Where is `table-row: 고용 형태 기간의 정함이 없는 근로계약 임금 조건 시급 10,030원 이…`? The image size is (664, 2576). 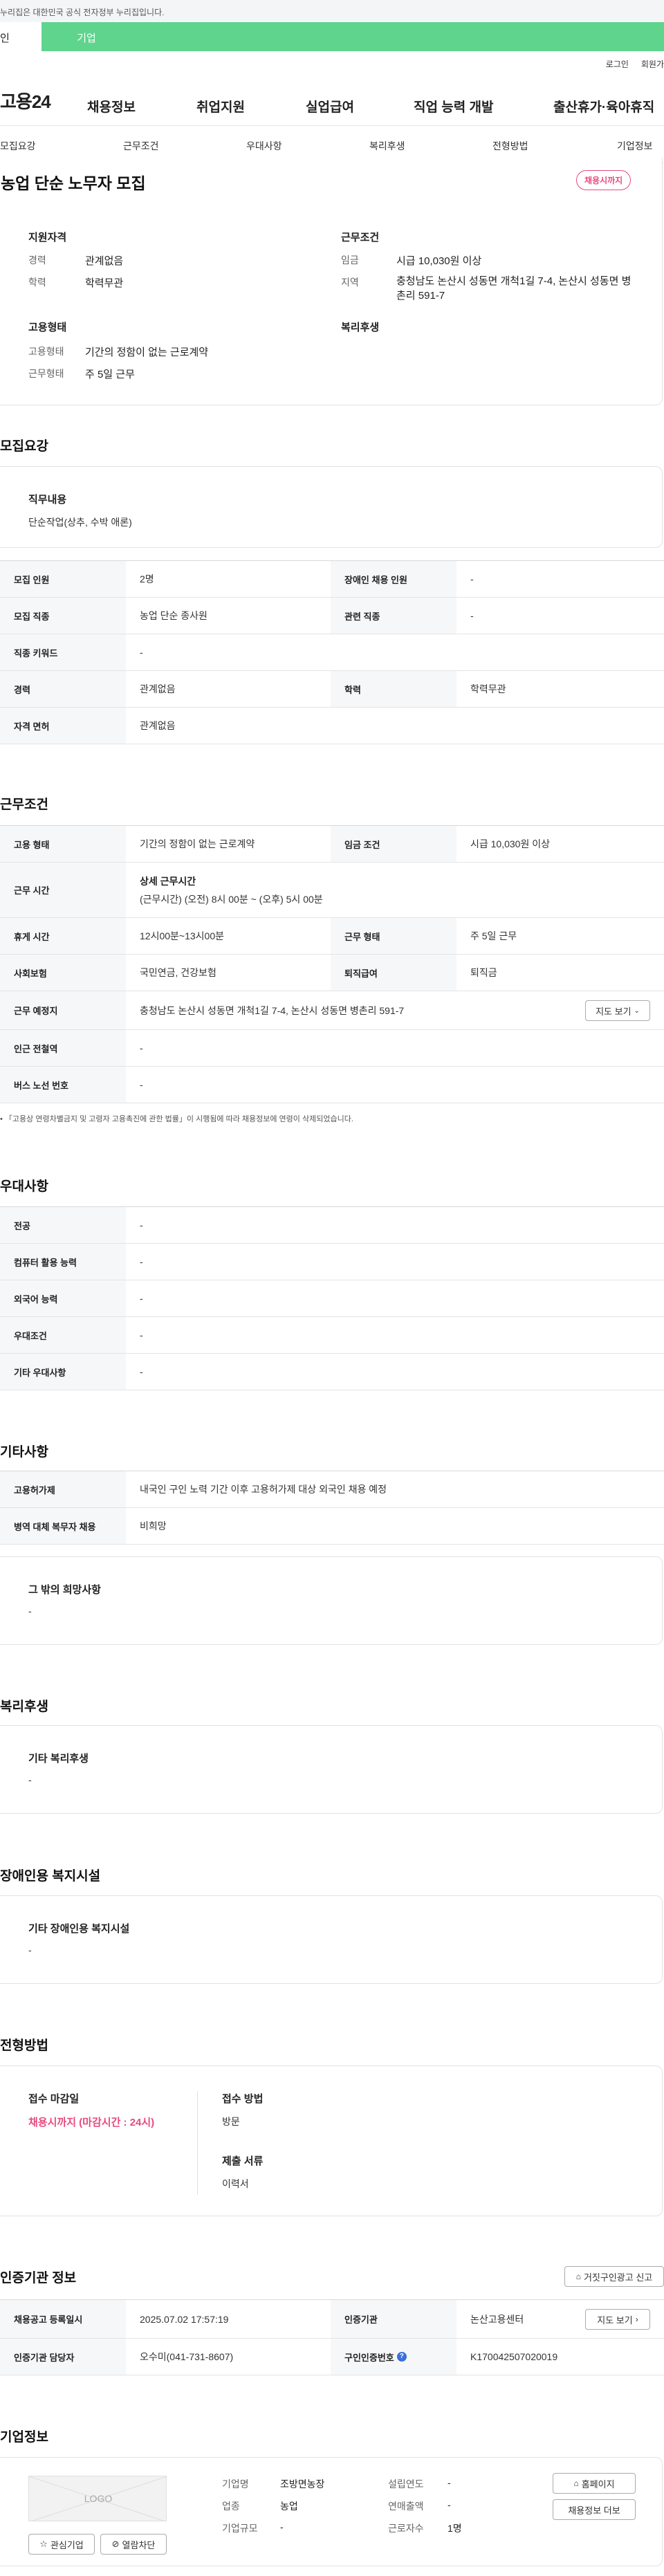 table-row: 고용 형태 기간의 정함이 없는 근로계약 임금 조건 시급 10,030원 이… is located at coordinates (332, 844).